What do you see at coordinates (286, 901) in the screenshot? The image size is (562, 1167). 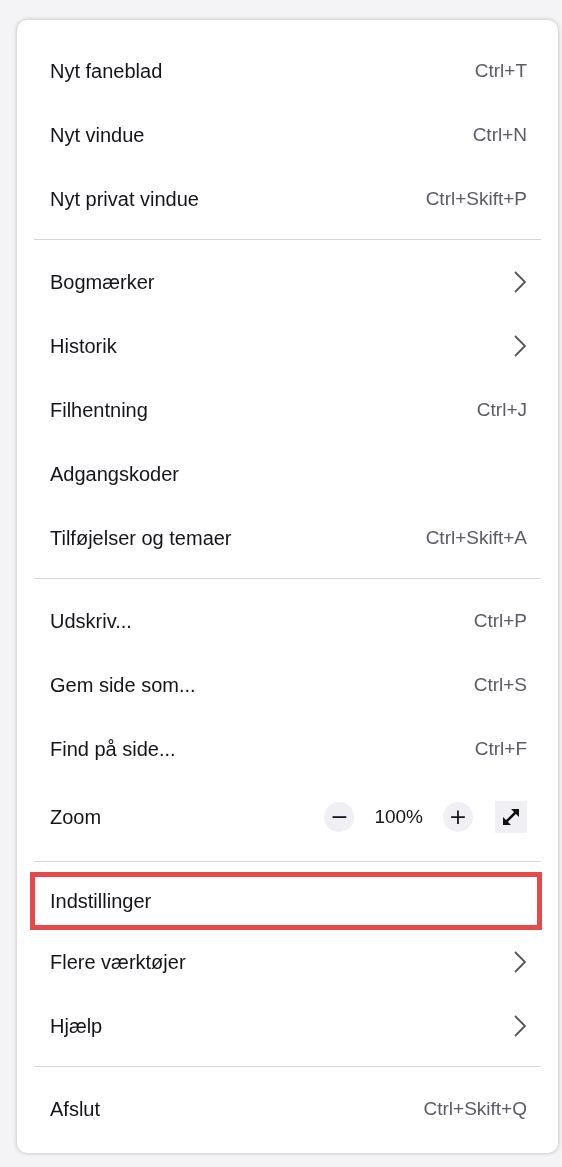 I see `menu-item: Indstillinger` at bounding box center [286, 901].